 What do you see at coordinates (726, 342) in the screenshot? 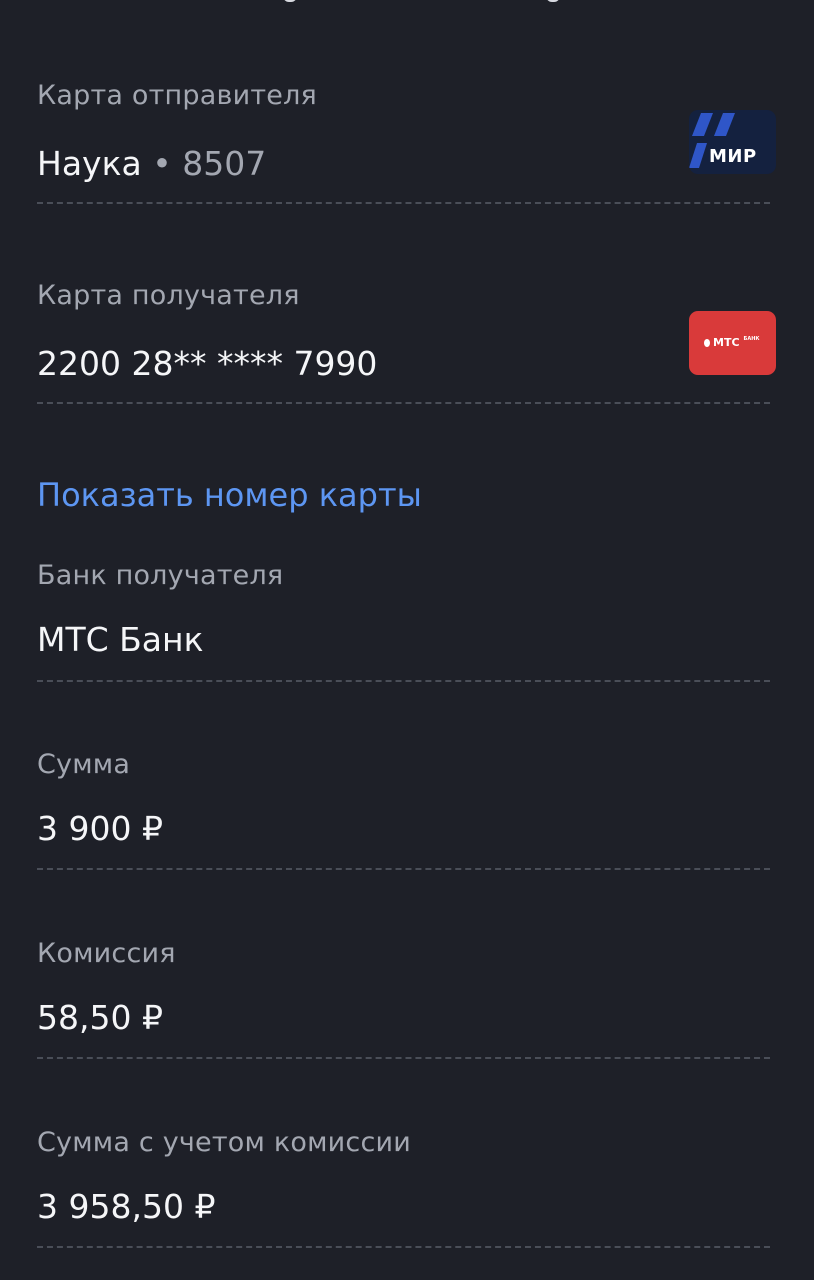
I see `mts-bank-logo-name: МТС` at bounding box center [726, 342].